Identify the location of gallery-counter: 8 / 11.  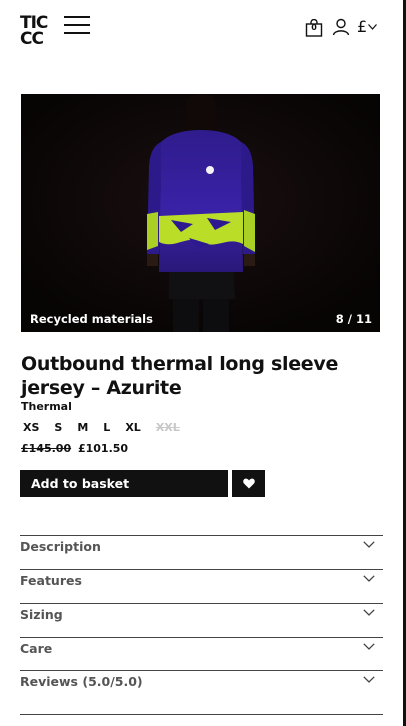
(353, 319).